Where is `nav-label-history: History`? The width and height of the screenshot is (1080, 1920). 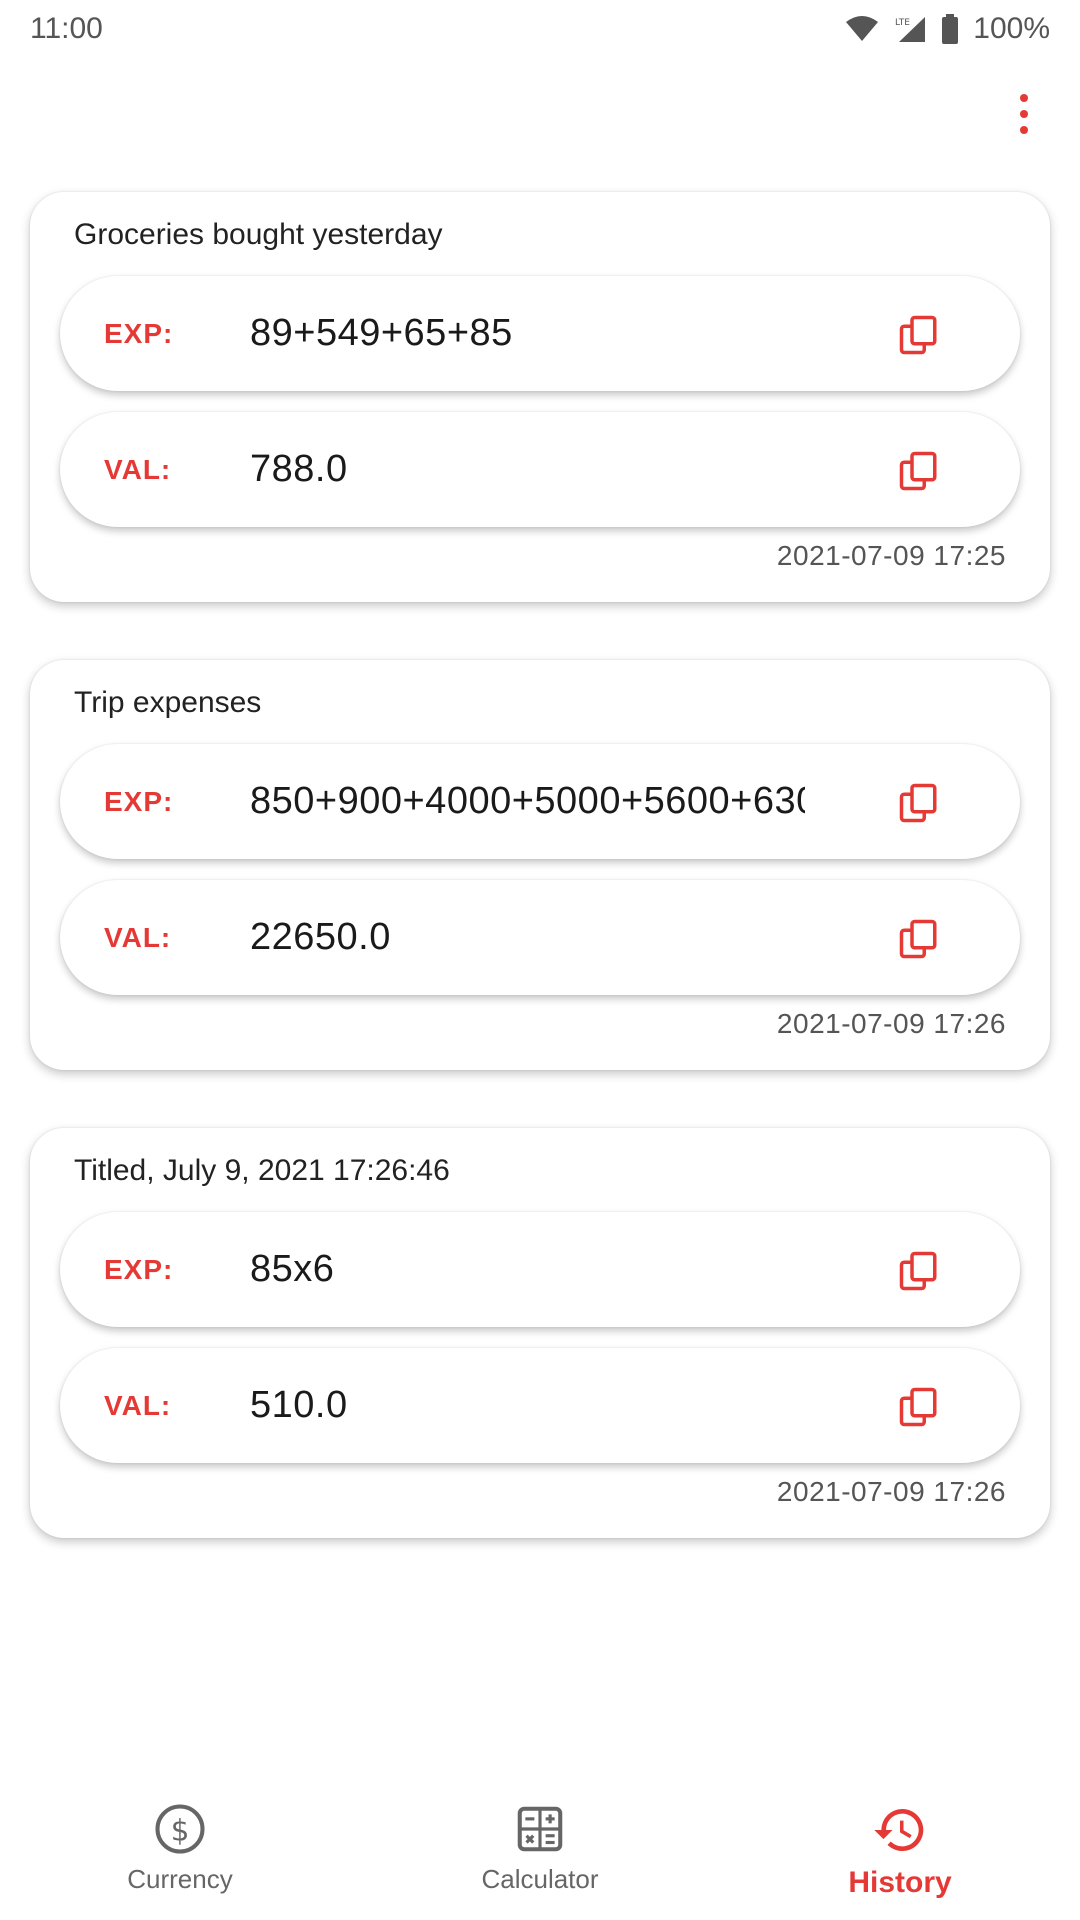 nav-label-history: History is located at coordinates (900, 1882).